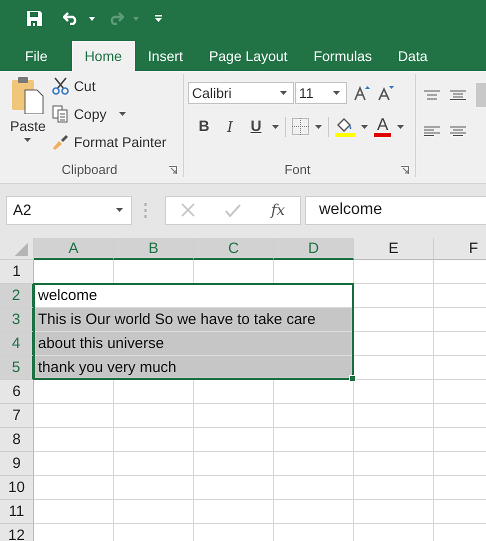 The width and height of the screenshot is (486, 541). I want to click on ribbon-tab: Data, so click(412, 56).